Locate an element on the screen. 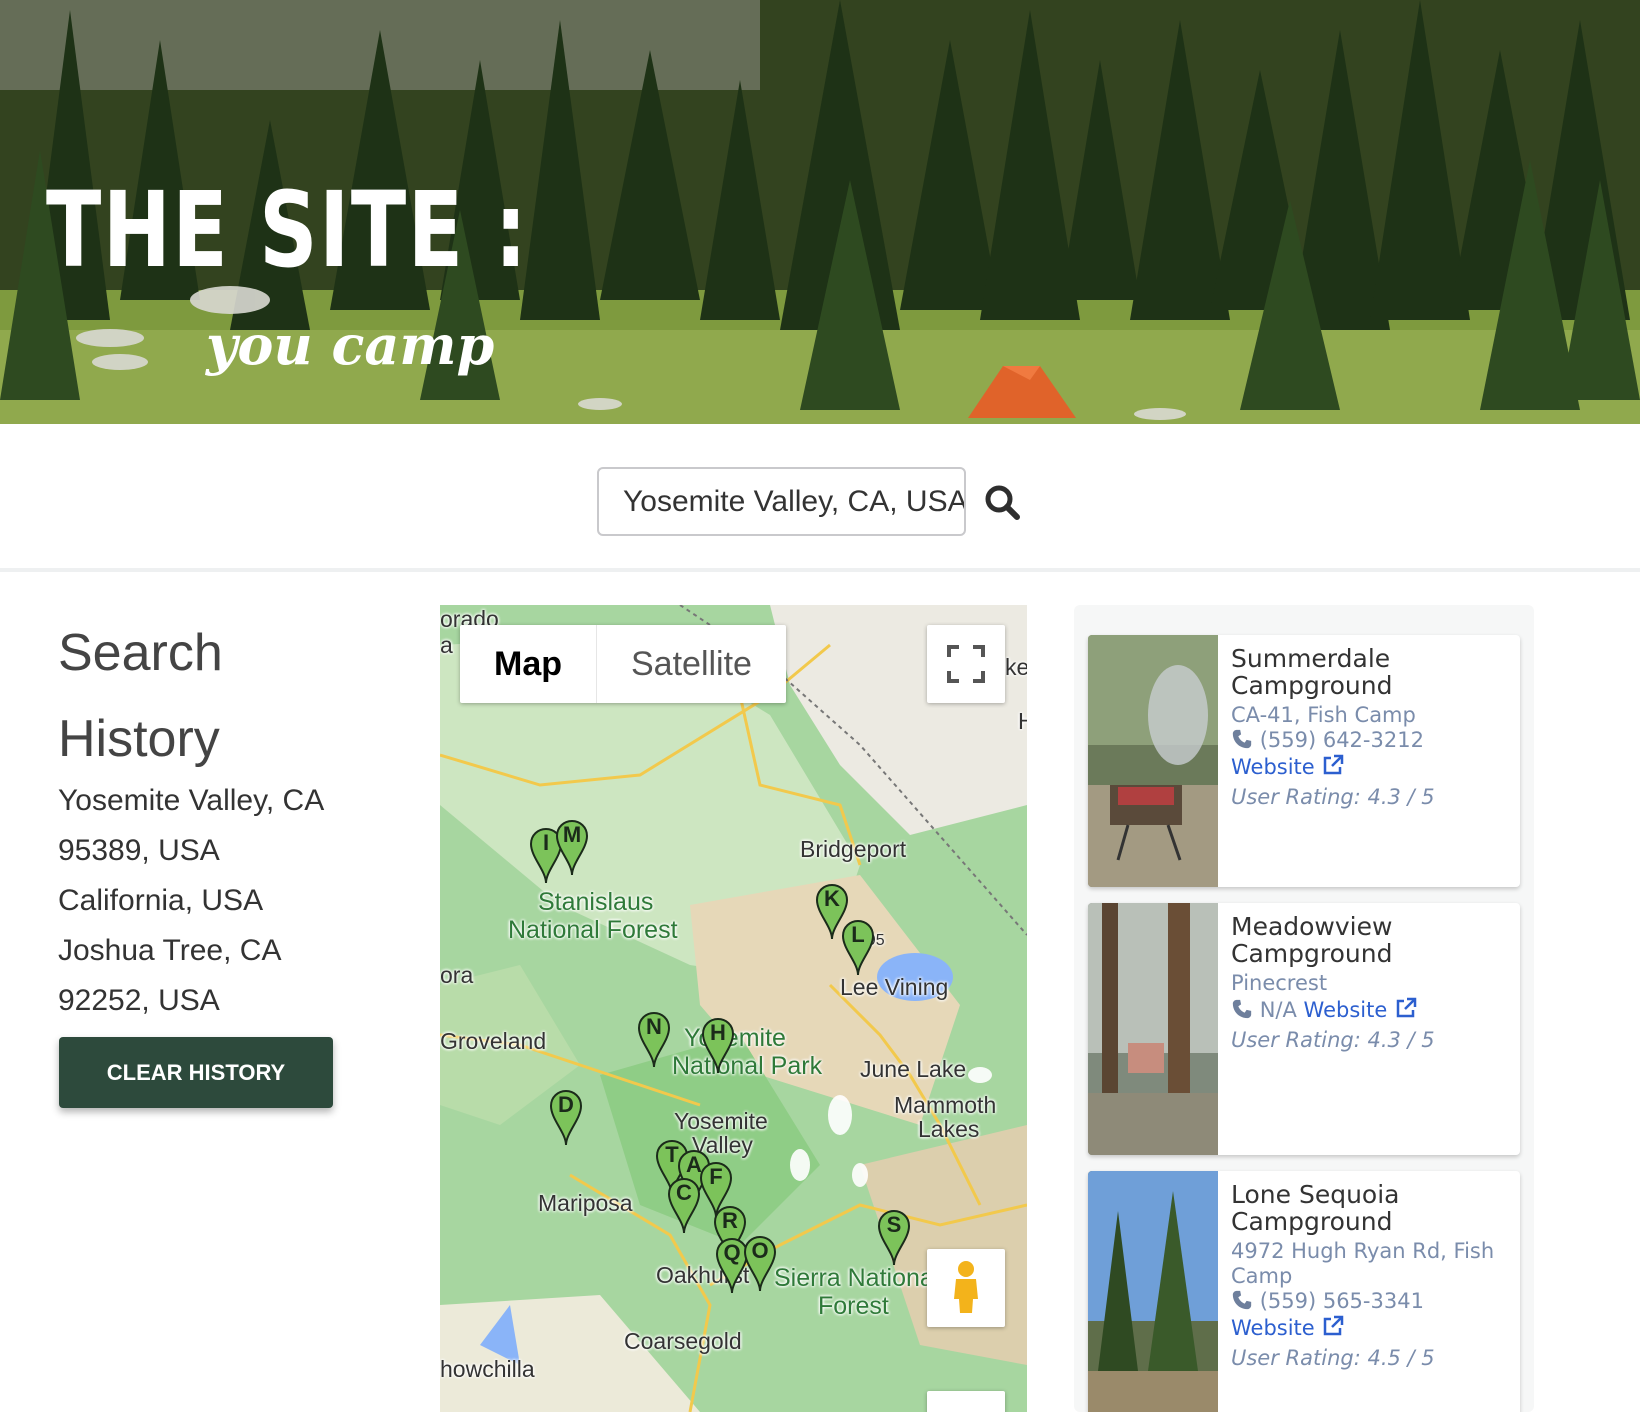  map-type-control: Map Satellite is located at coordinates (623, 664).